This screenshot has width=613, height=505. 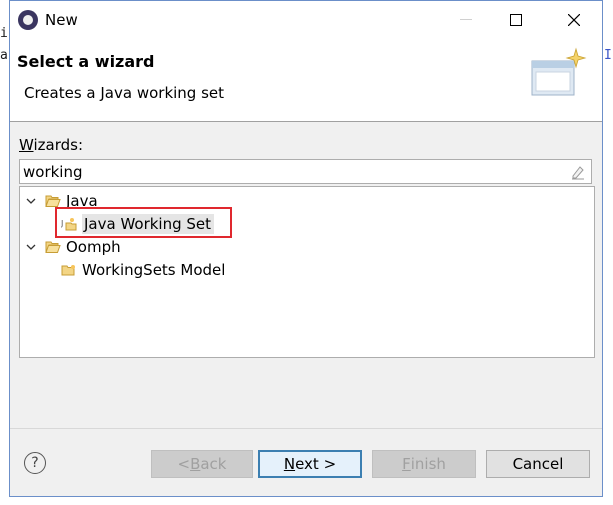 I want to click on minimize-icon, so click(x=466, y=19).